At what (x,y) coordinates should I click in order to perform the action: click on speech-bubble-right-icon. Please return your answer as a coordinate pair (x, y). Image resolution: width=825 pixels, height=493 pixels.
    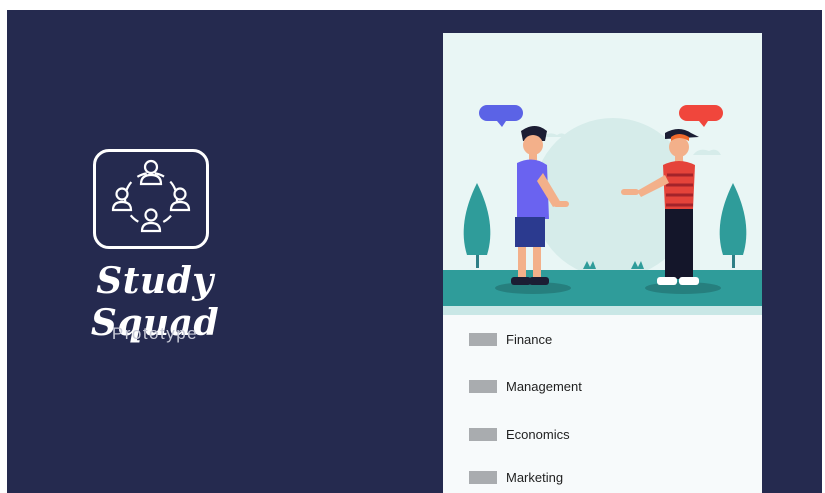
    Looking at the image, I should click on (701, 116).